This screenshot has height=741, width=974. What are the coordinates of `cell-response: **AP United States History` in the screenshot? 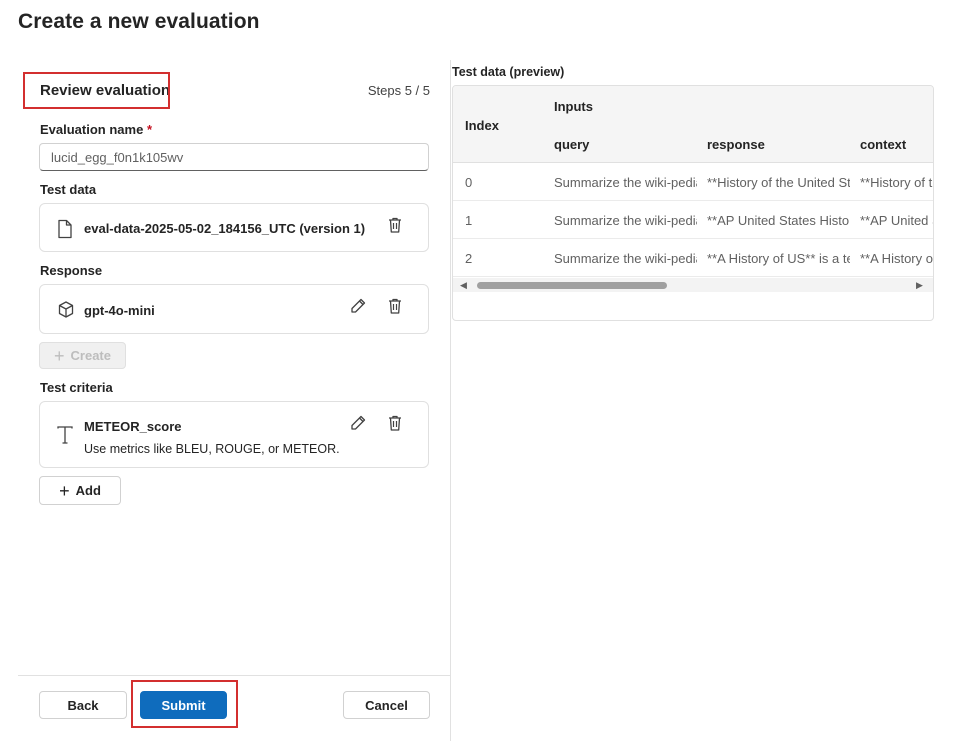 It's located at (778, 220).